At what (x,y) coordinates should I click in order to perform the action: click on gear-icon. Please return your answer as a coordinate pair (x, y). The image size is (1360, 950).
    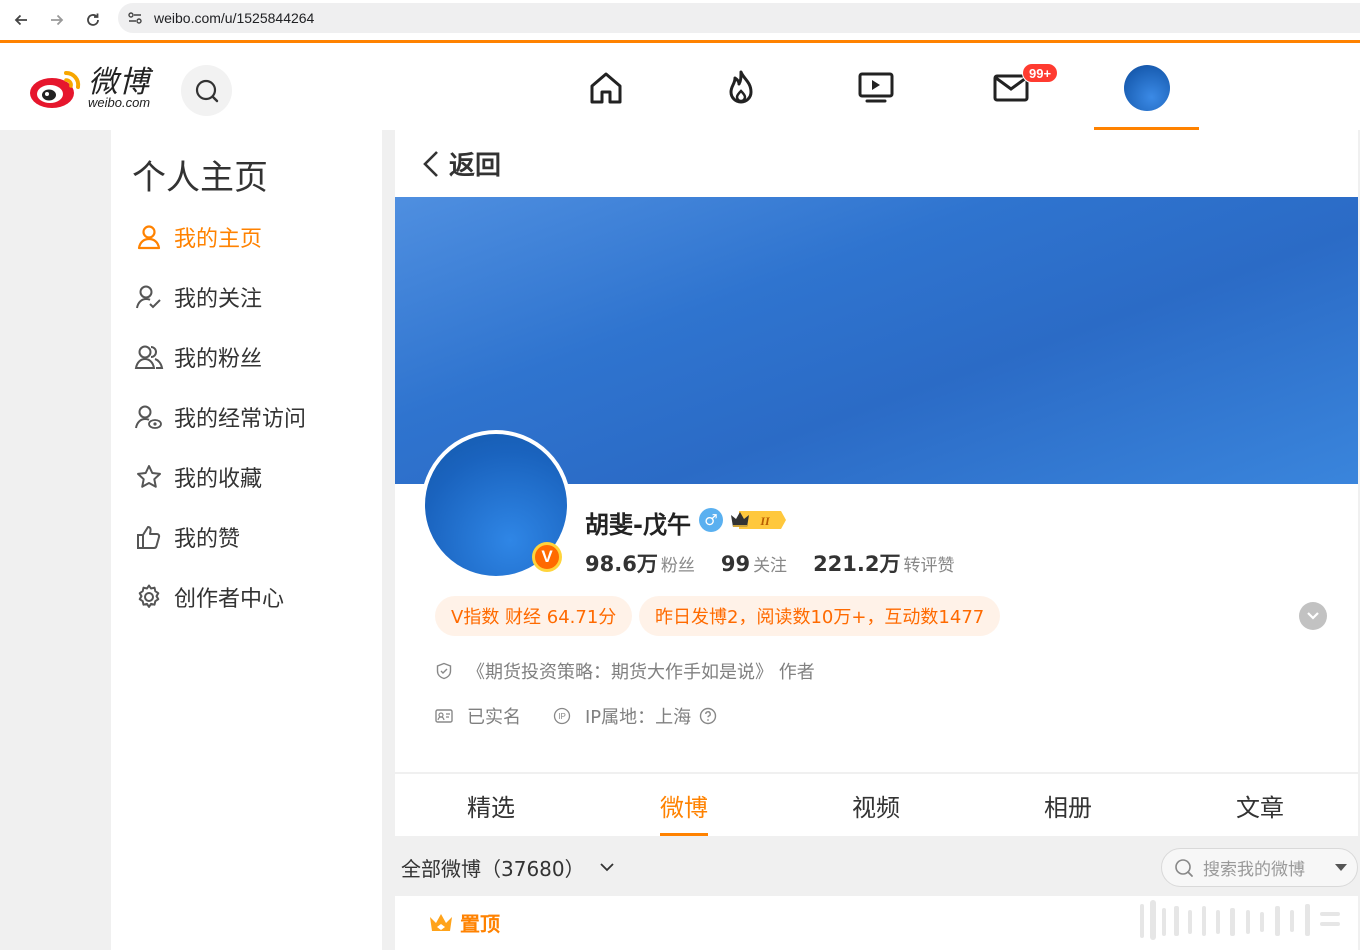
    Looking at the image, I should click on (149, 597).